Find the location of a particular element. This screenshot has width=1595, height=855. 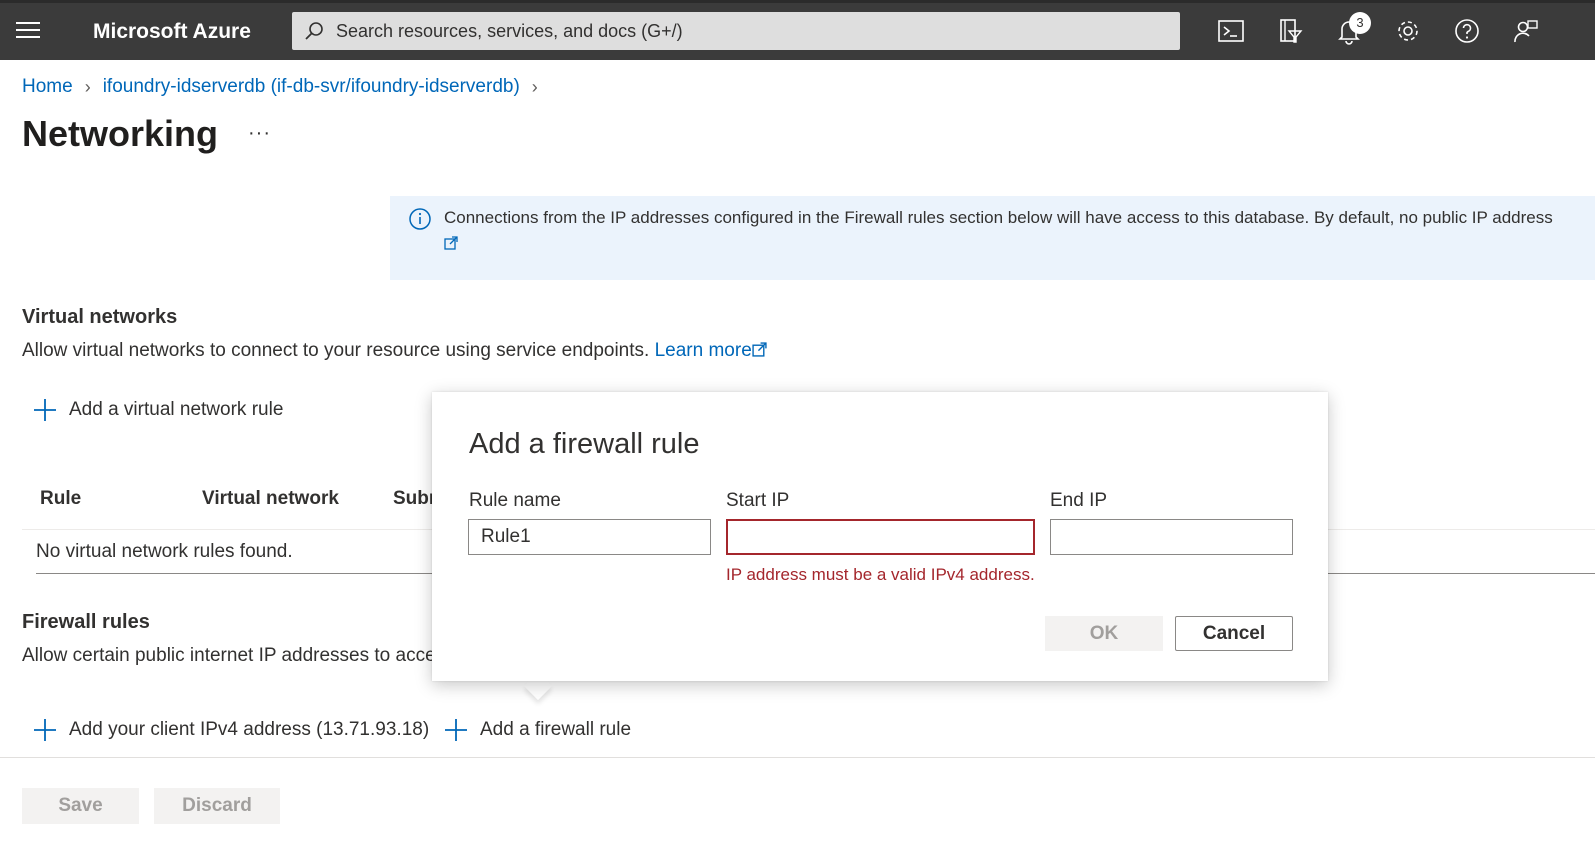

discard-button: Discard is located at coordinates (217, 806).